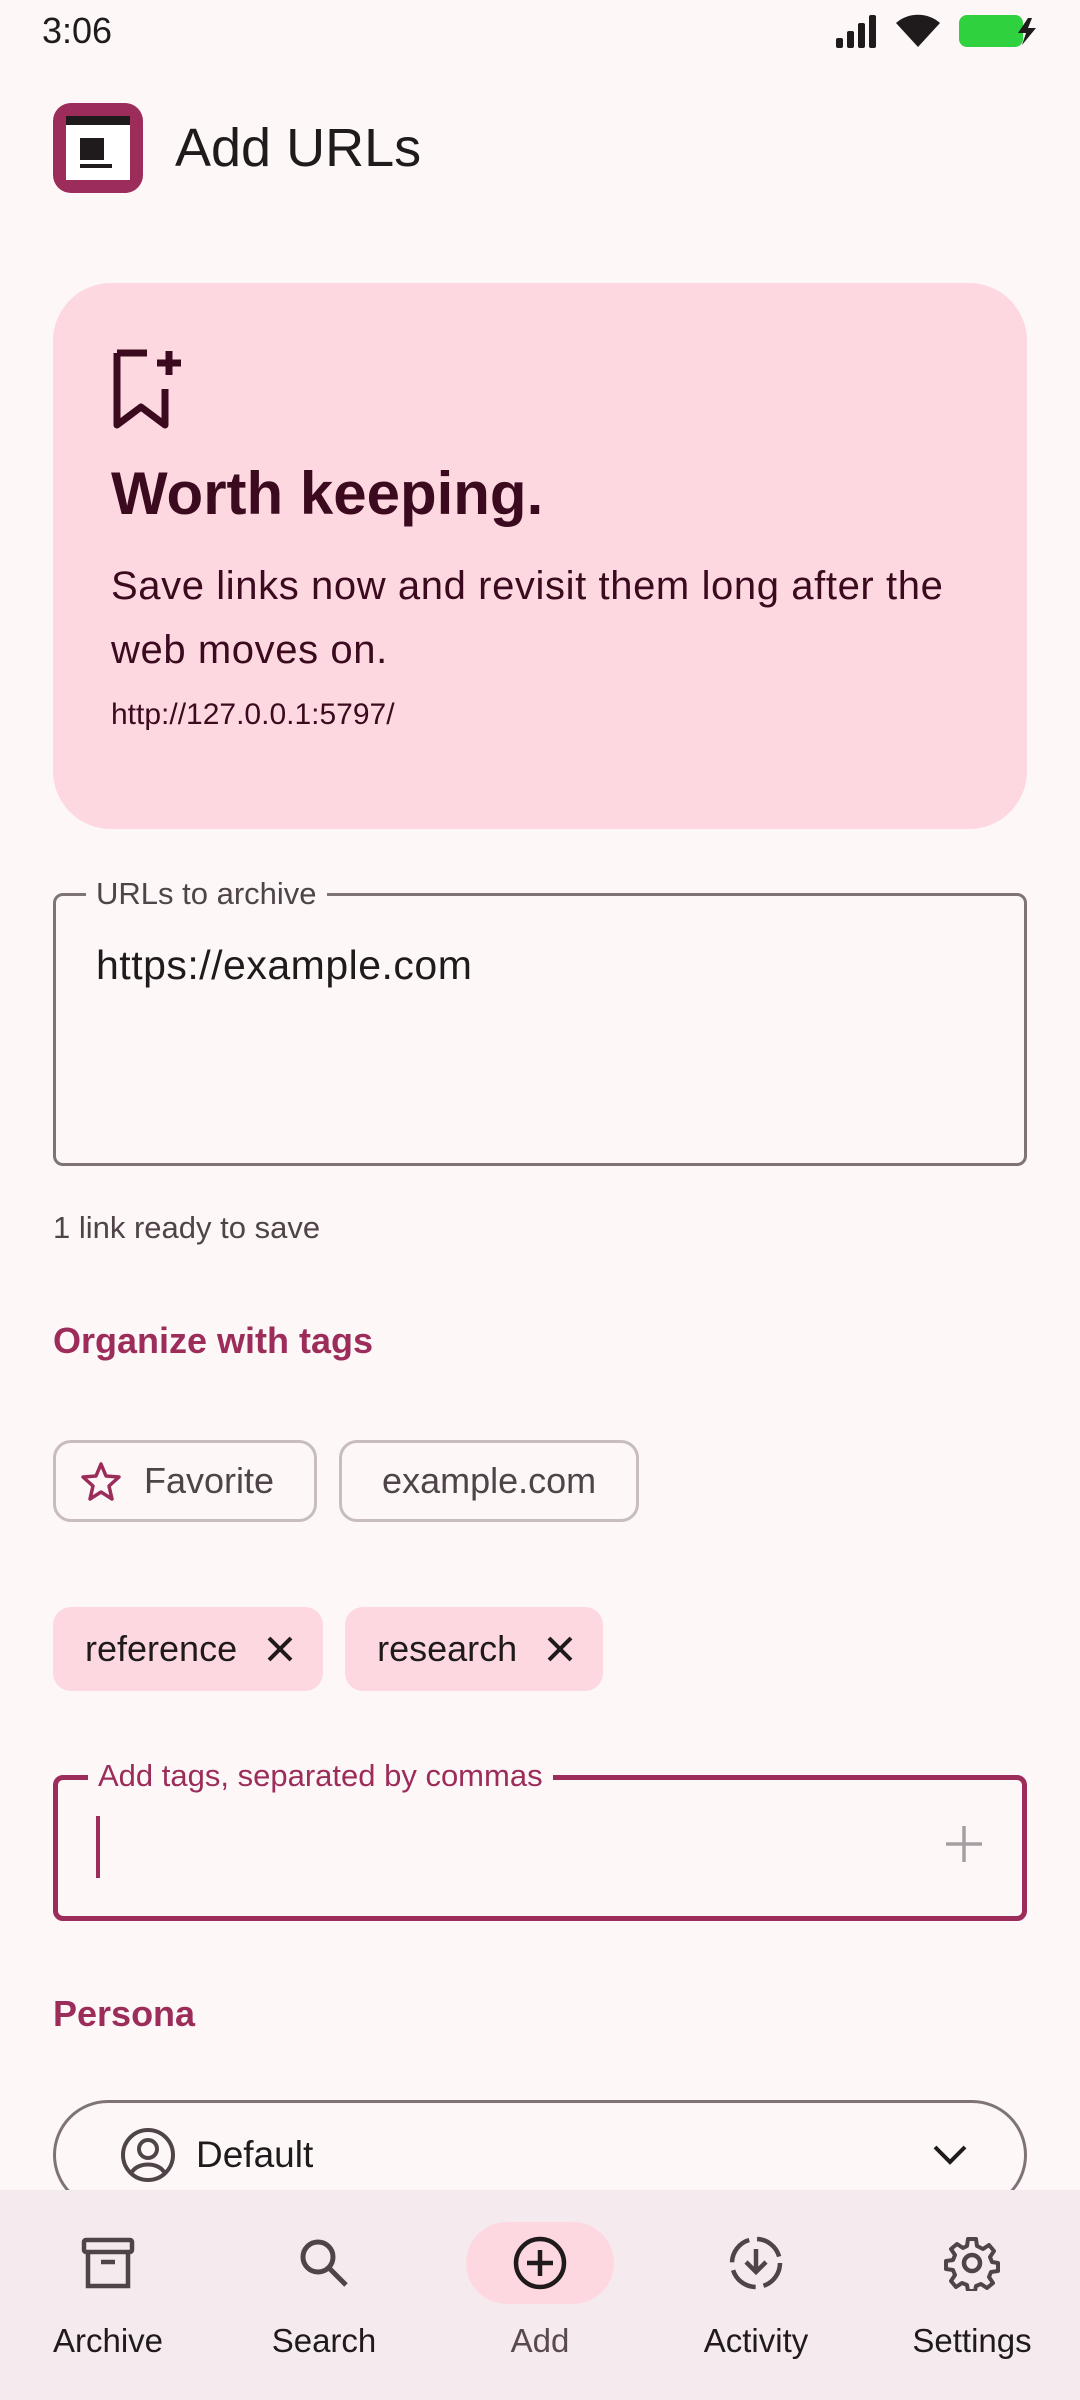  Describe the element at coordinates (540, 31) in the screenshot. I see `status-bar: 3:06` at that location.